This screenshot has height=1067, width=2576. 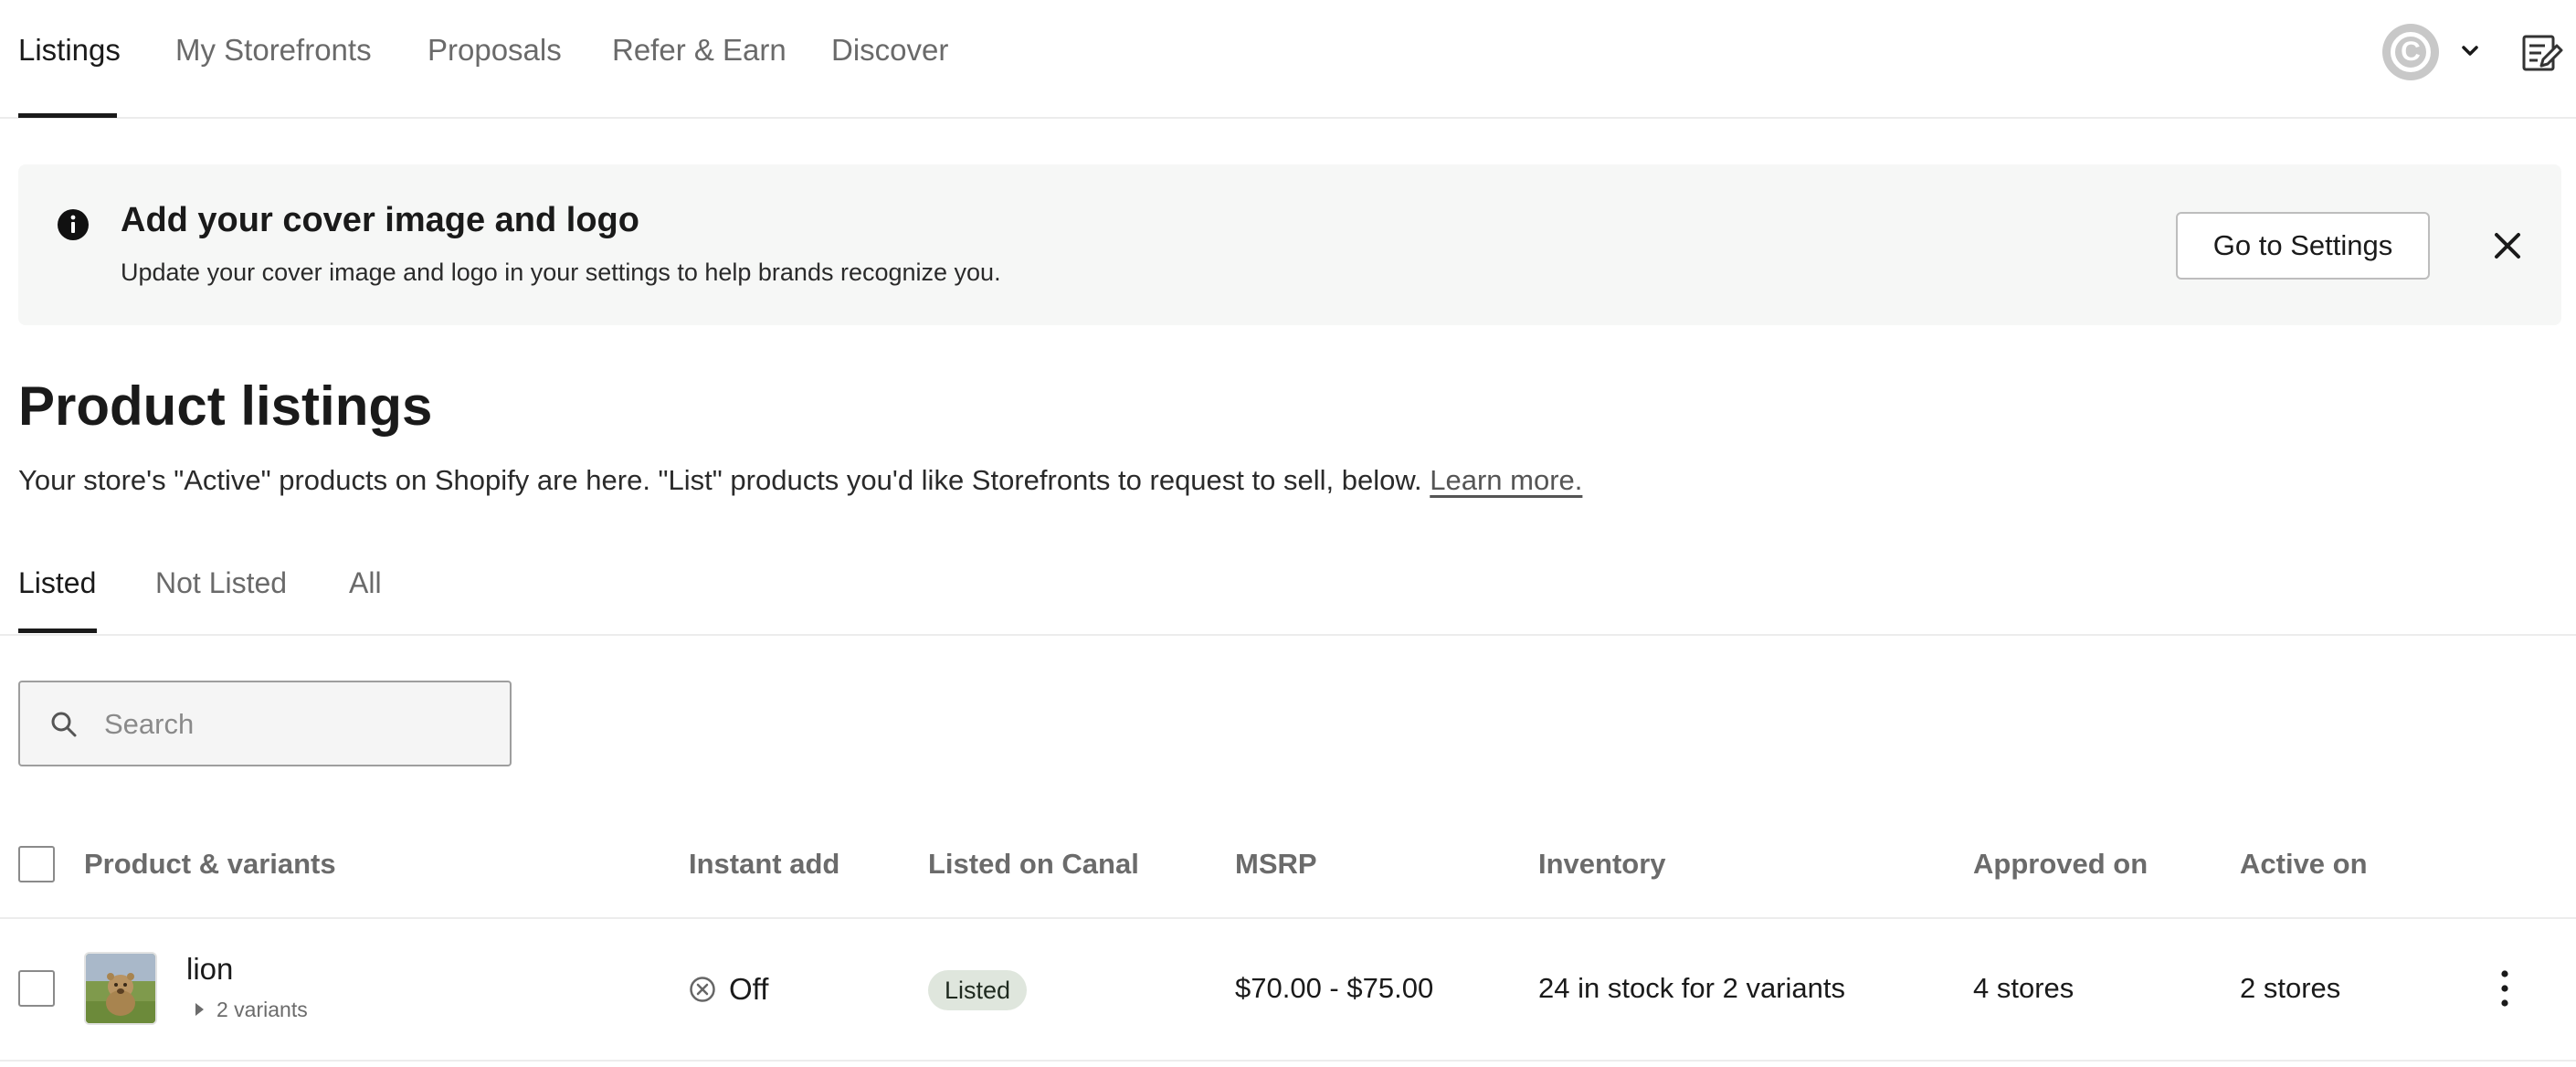 I want to click on search-box, so click(x=265, y=724).